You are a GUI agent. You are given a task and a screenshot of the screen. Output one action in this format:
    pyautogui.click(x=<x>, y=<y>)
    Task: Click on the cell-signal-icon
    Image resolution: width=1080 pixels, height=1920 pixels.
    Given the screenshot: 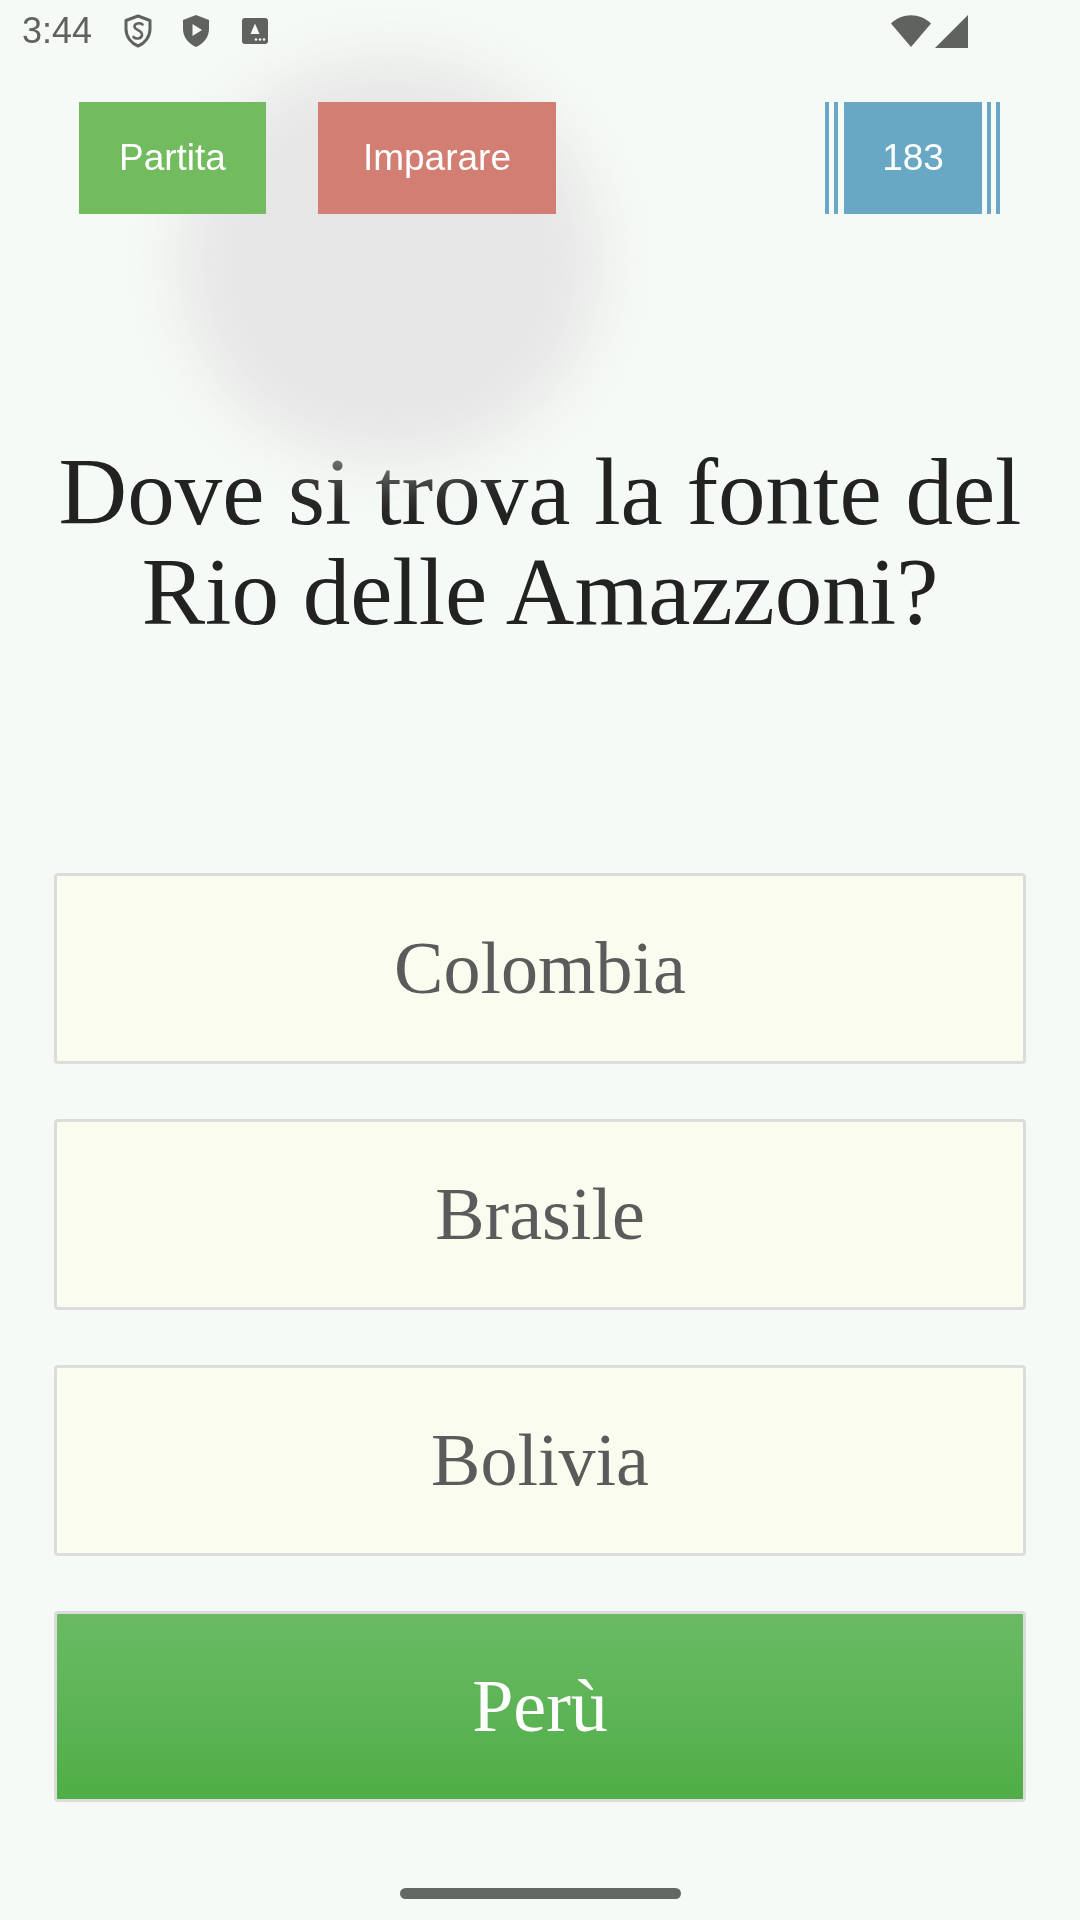 What is the action you would take?
    pyautogui.click(x=951, y=31)
    